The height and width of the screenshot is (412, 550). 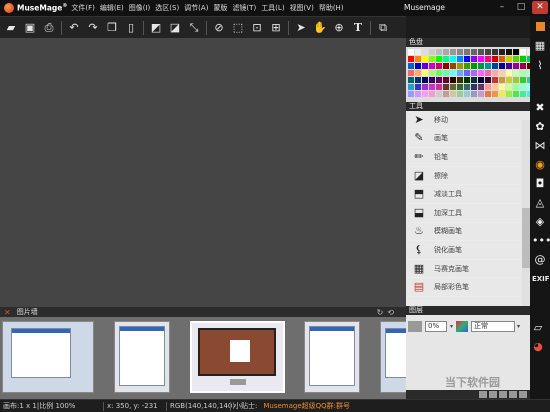 I want to click on opacity-dropdown-icon: ▾, so click(x=451, y=326).